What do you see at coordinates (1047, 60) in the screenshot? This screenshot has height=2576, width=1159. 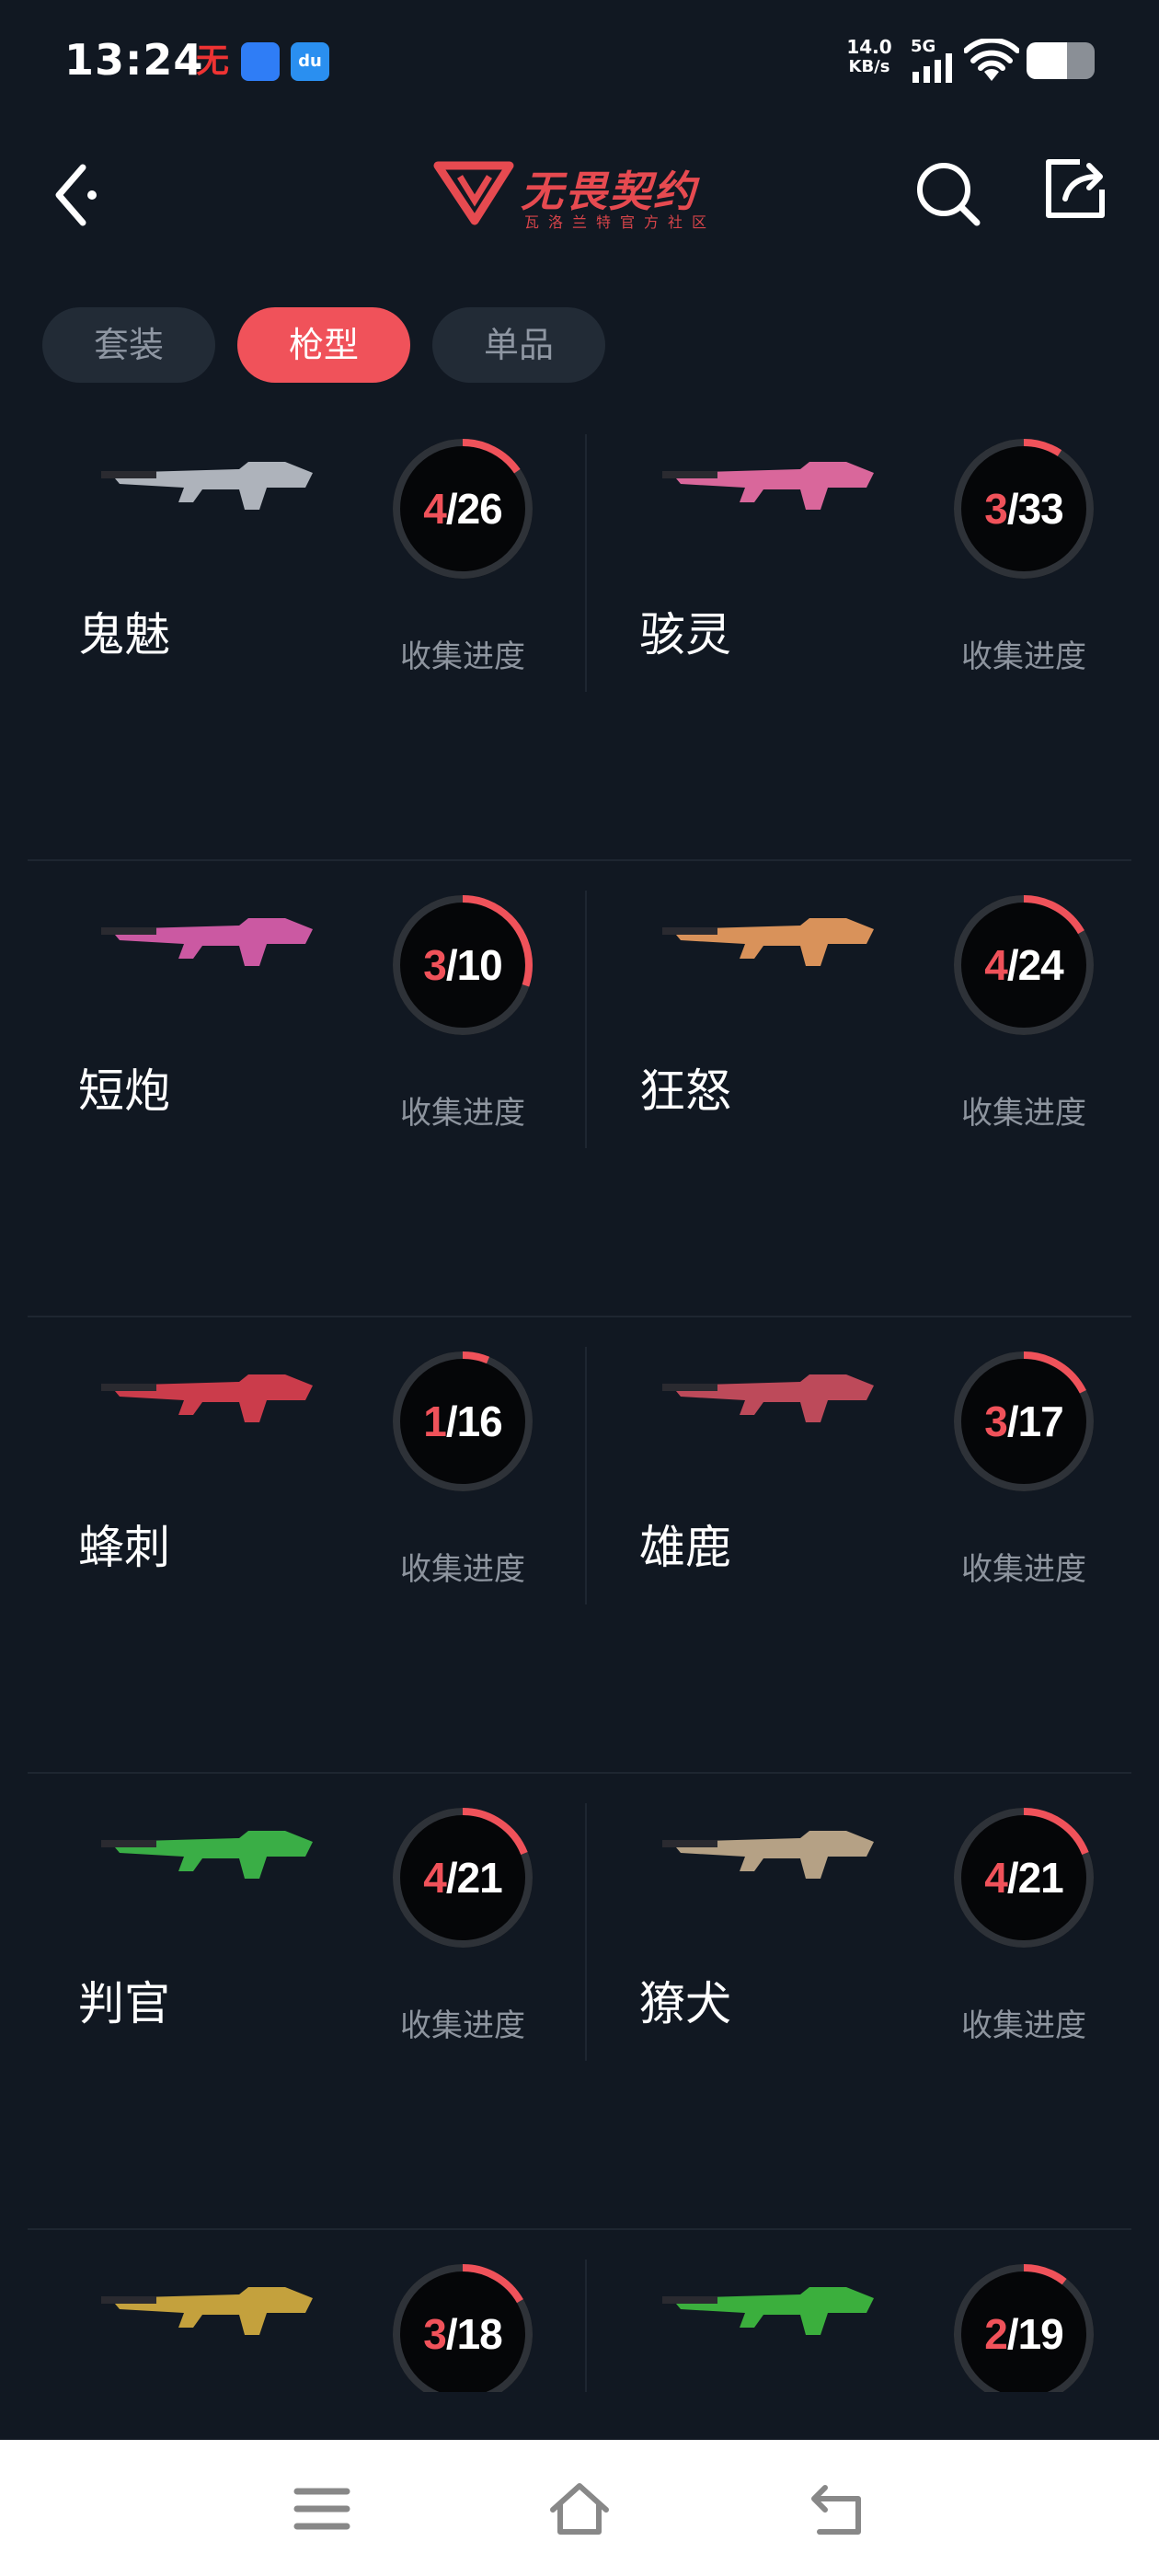 I see `battery-fill` at bounding box center [1047, 60].